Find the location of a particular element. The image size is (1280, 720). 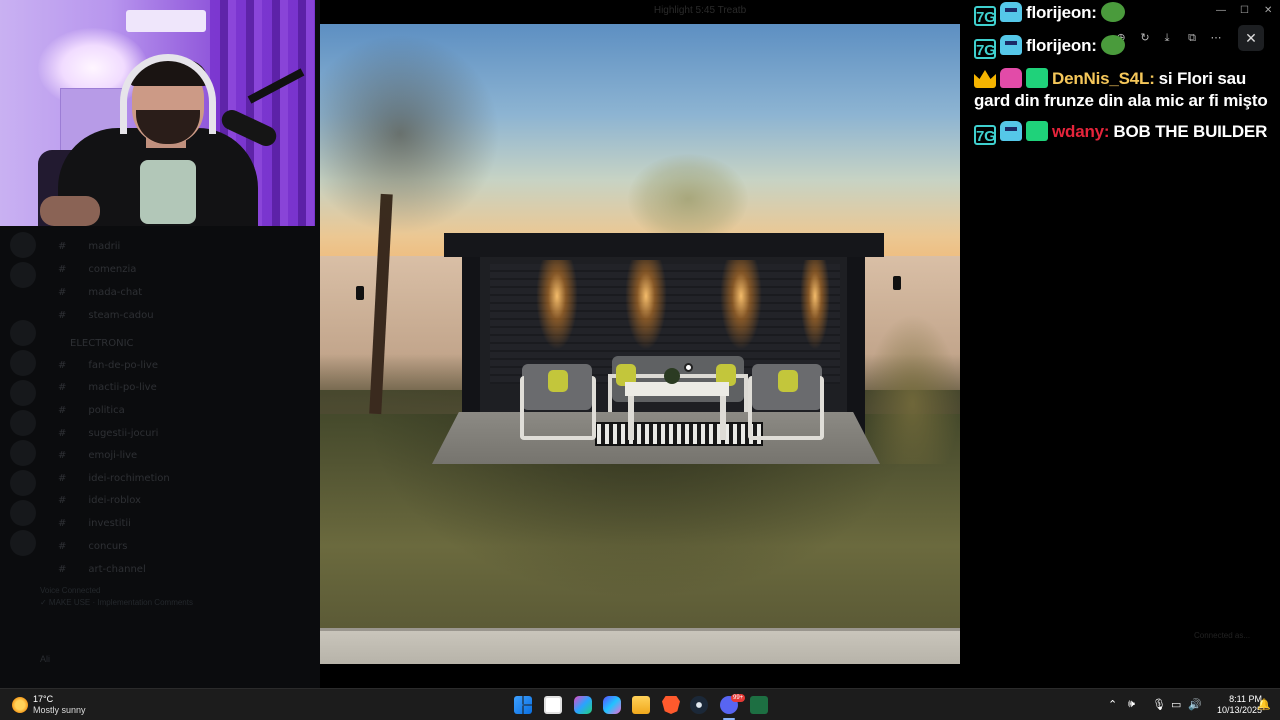

channel-item: # art-channel is located at coordinates (102, 569).